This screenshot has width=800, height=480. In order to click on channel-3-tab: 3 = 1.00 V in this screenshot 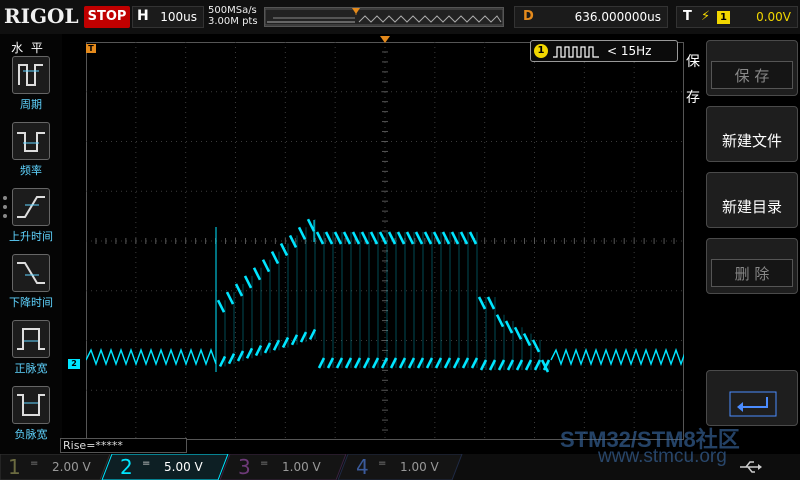, I will do `click(288, 467)`.